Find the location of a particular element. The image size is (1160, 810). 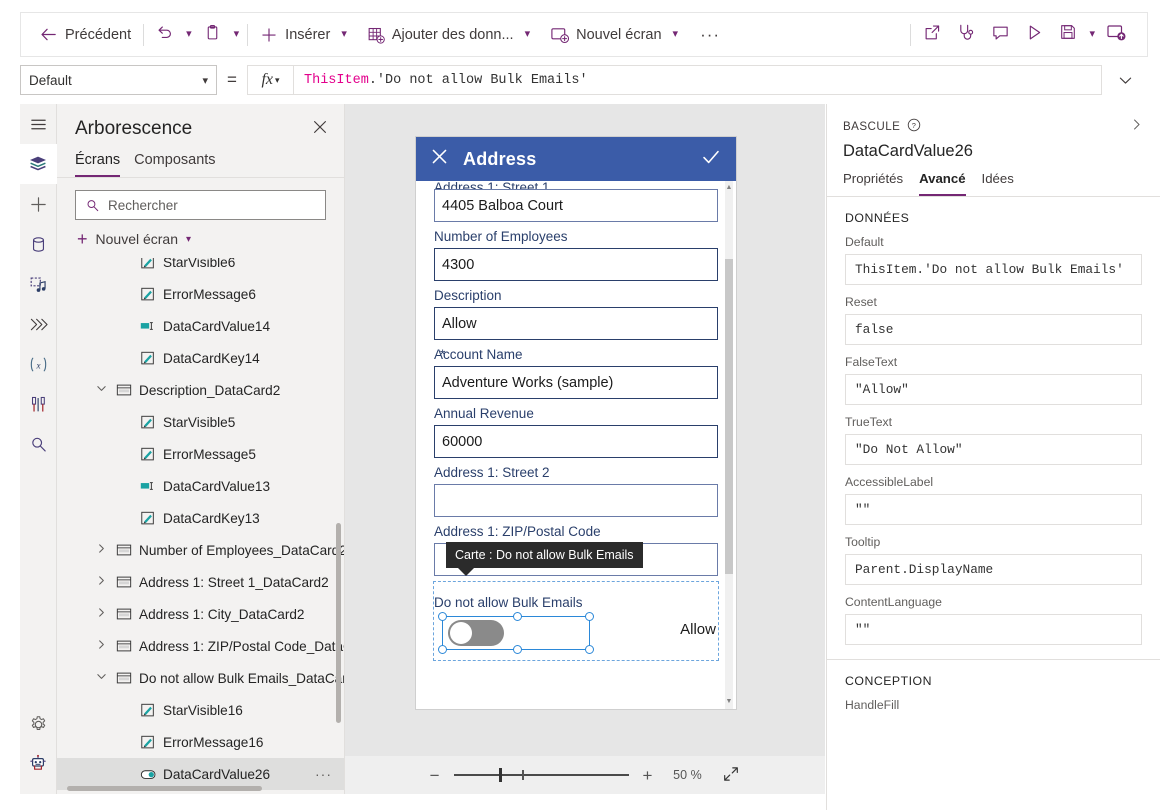

resize-handle-se is located at coordinates (589, 649).